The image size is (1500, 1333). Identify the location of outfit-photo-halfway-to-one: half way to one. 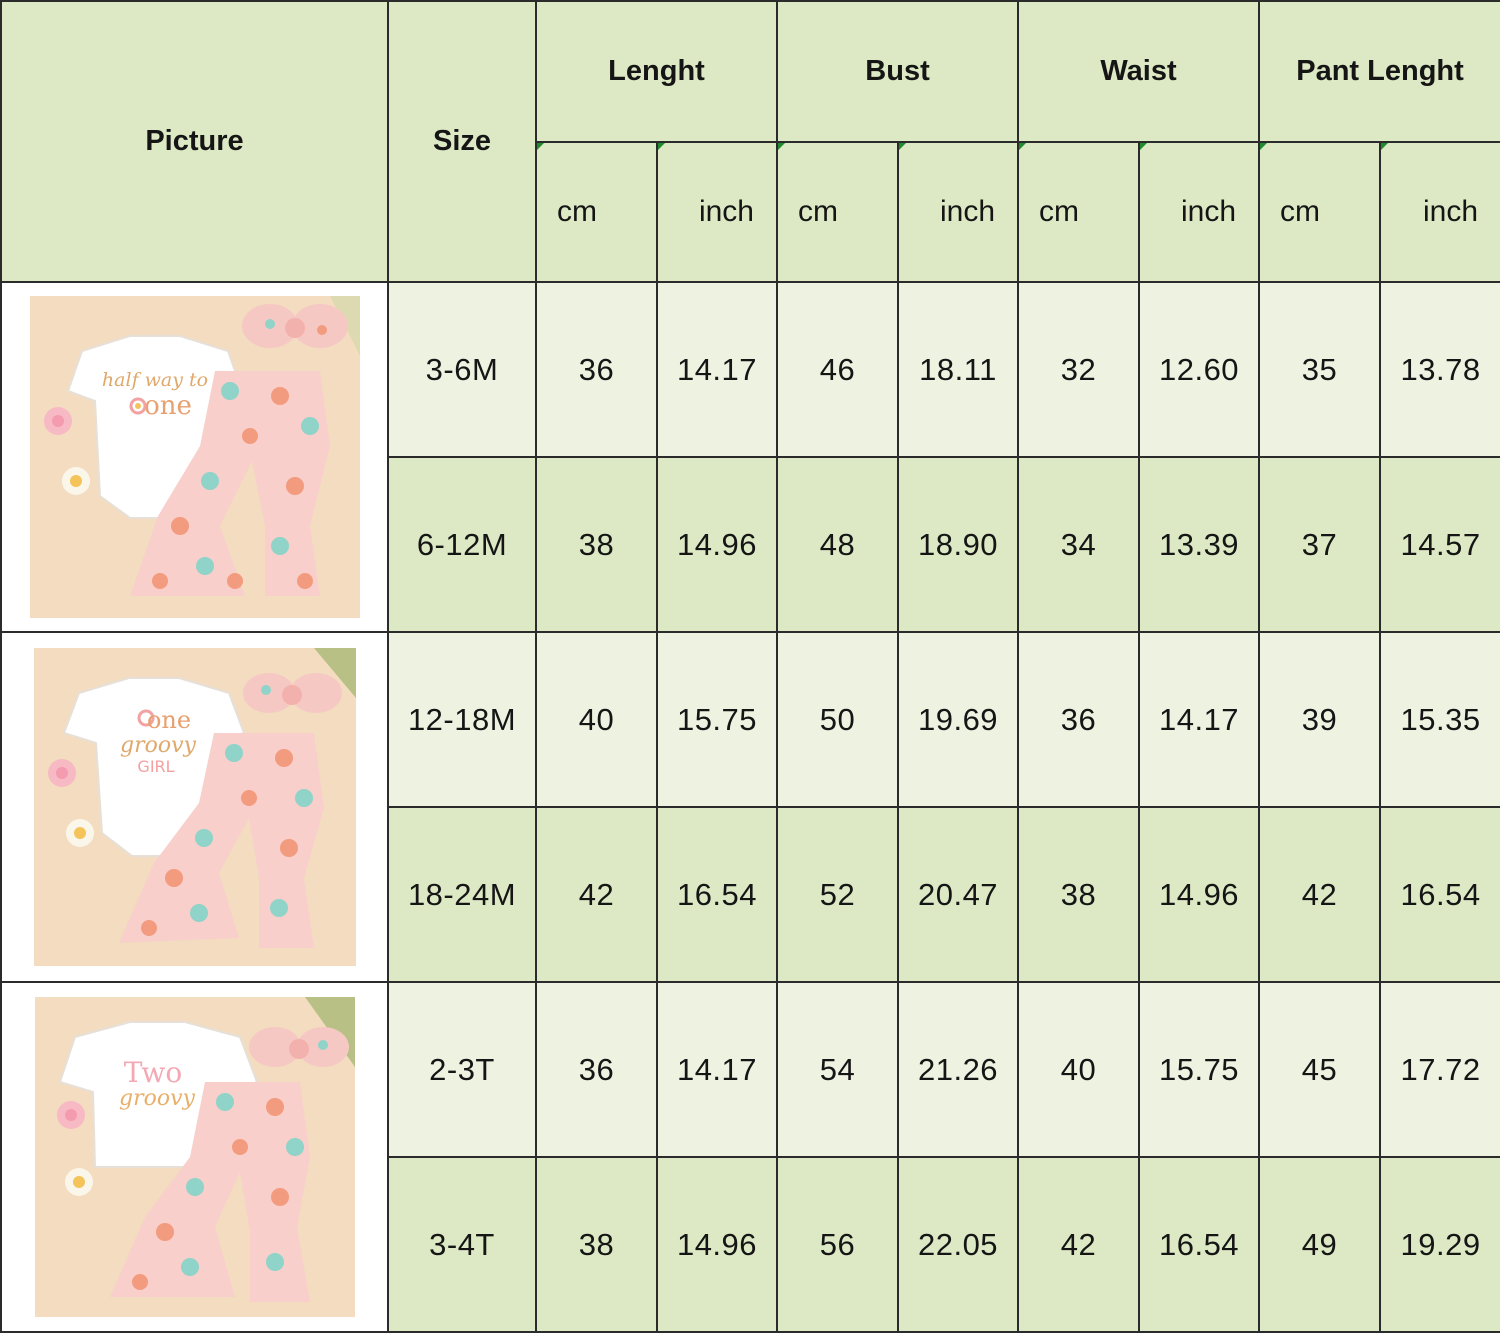
(194, 457).